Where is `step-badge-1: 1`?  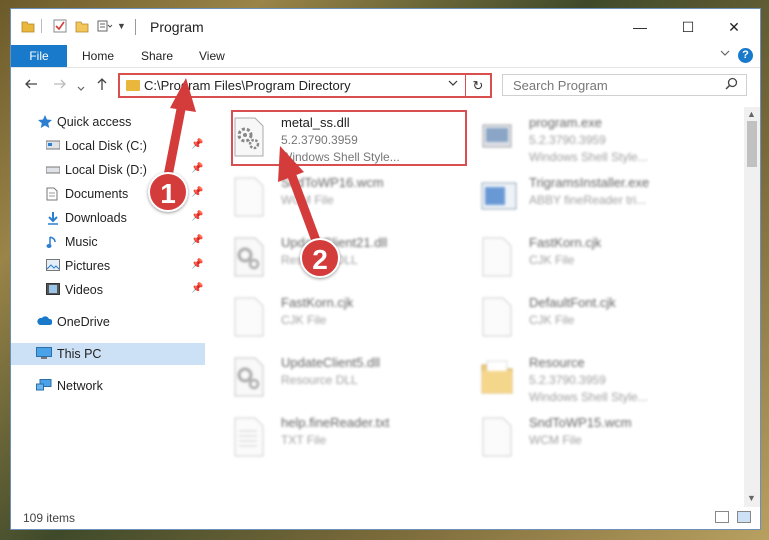 step-badge-1: 1 is located at coordinates (168, 192).